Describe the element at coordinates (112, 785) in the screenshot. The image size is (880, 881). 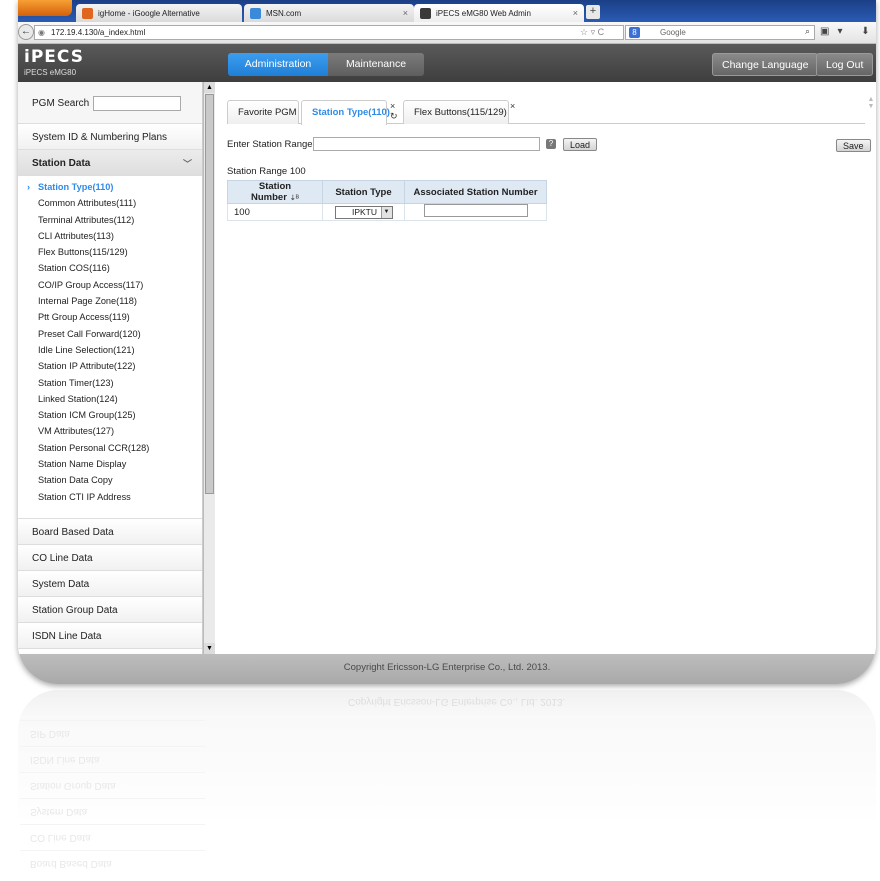
I see `reflection-sidebar-row: Station Group Data` at that location.